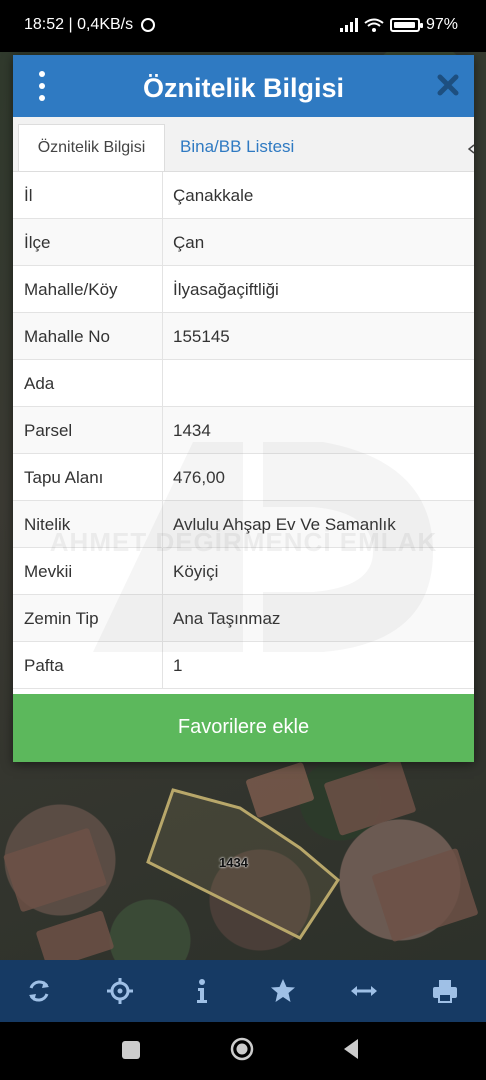 The image size is (486, 1080). I want to click on dialog-title: Öznitelik Bilgisi, so click(243, 88).